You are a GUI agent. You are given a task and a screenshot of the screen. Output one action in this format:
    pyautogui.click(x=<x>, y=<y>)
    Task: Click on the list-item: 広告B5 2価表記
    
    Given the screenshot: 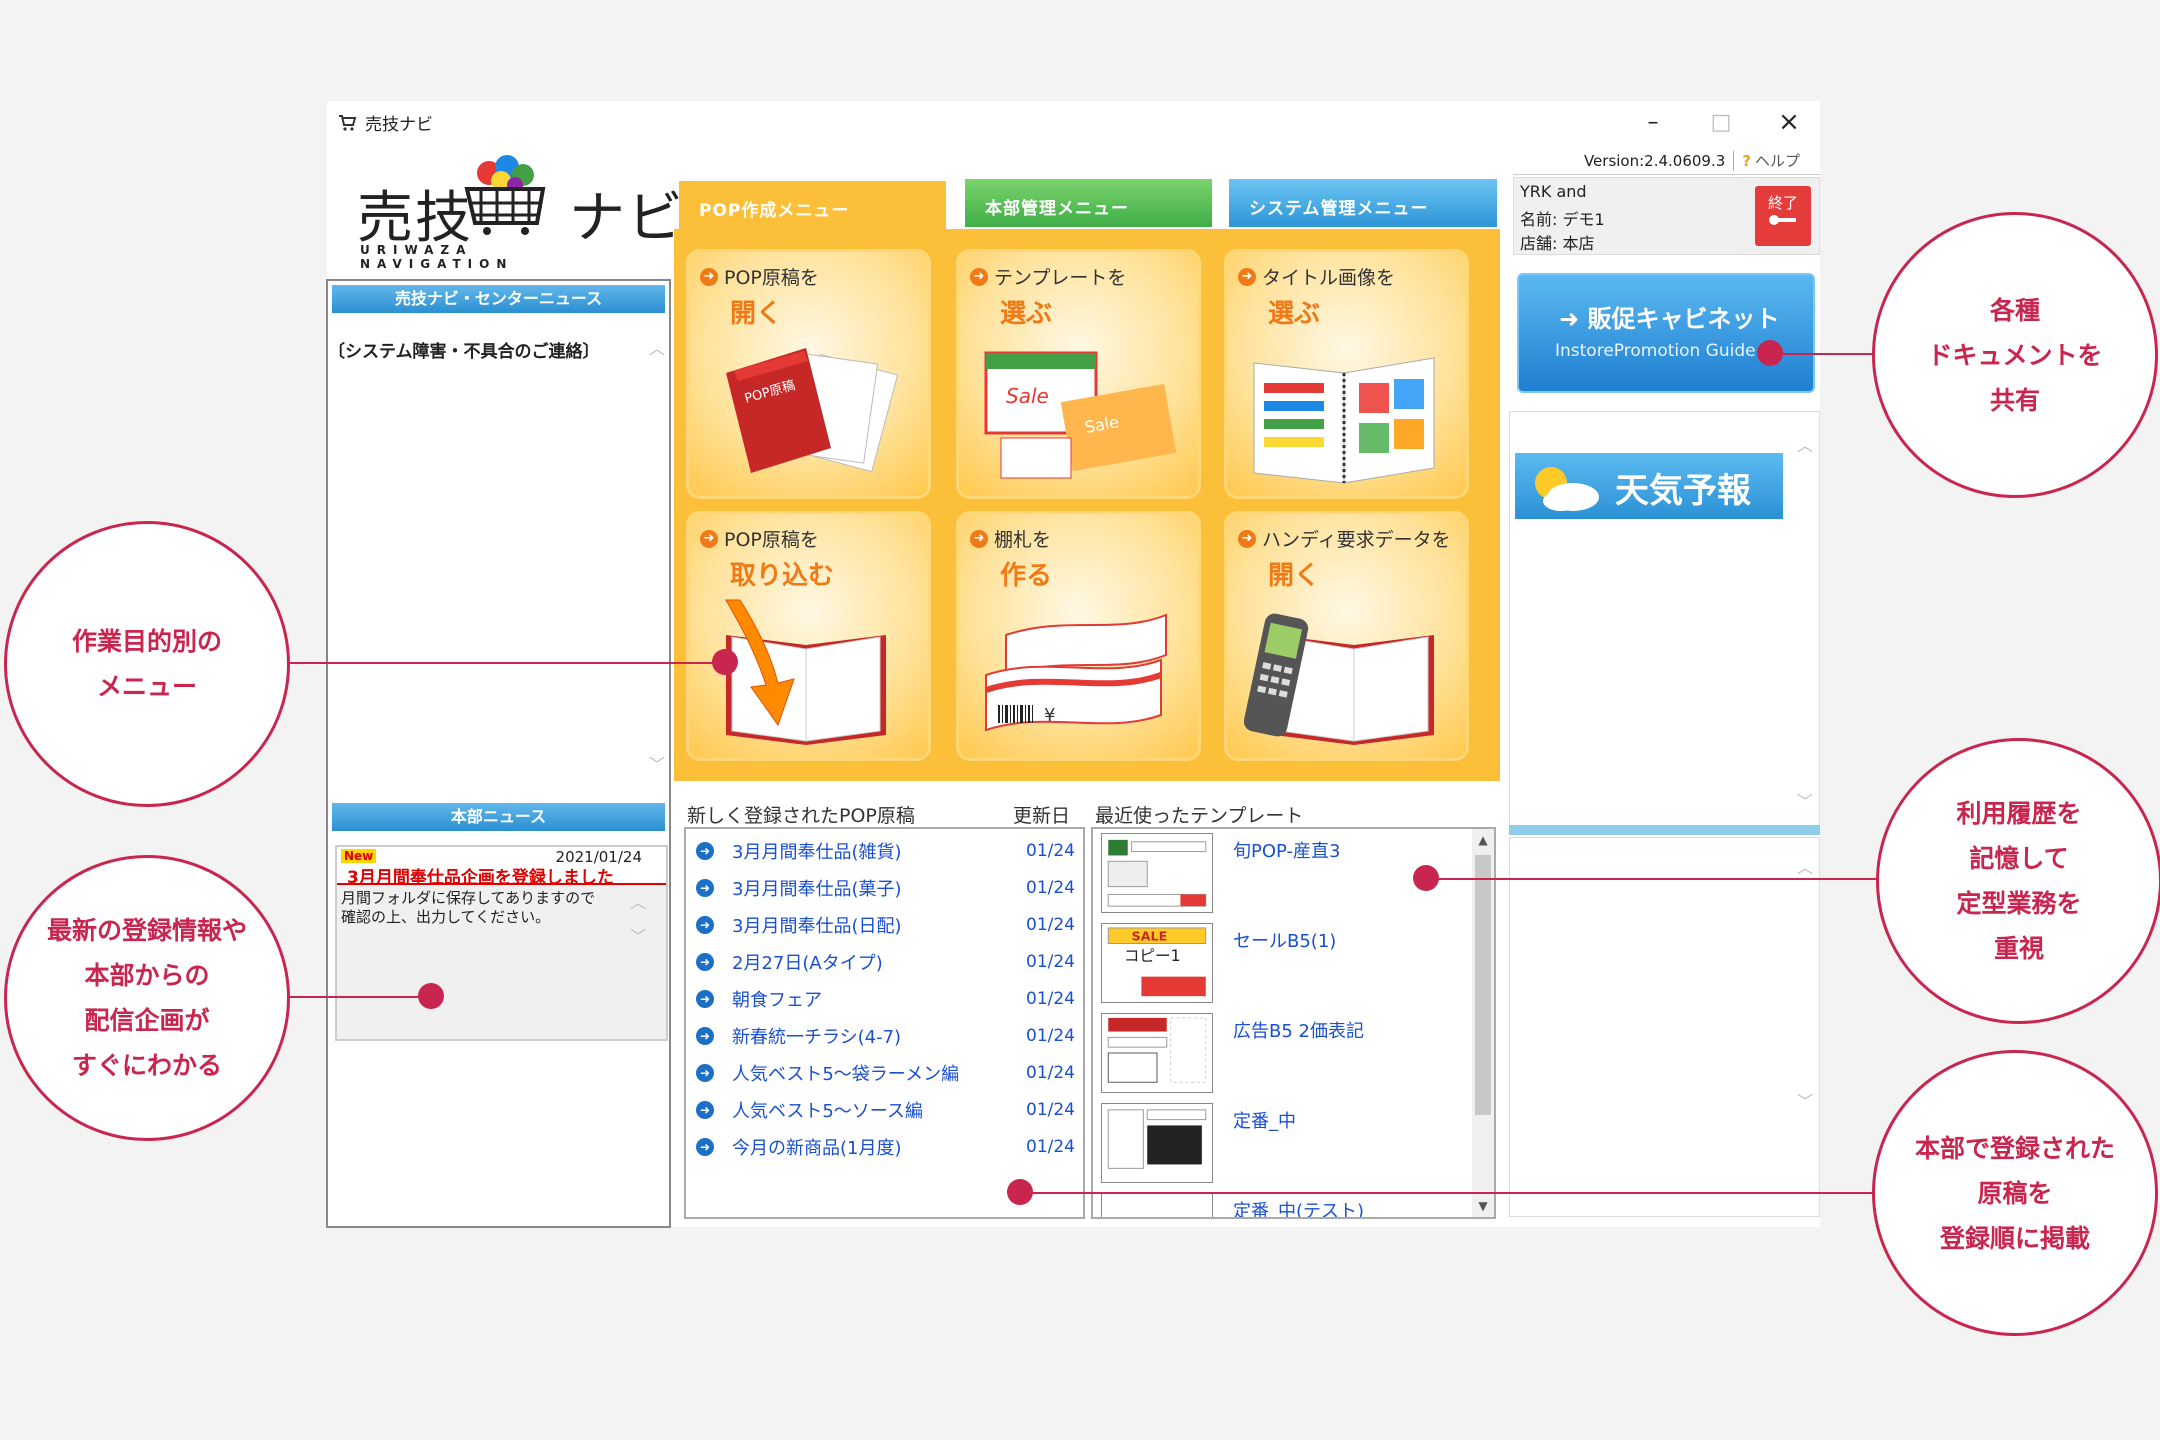 What is the action you would take?
    pyautogui.click(x=1271, y=1055)
    